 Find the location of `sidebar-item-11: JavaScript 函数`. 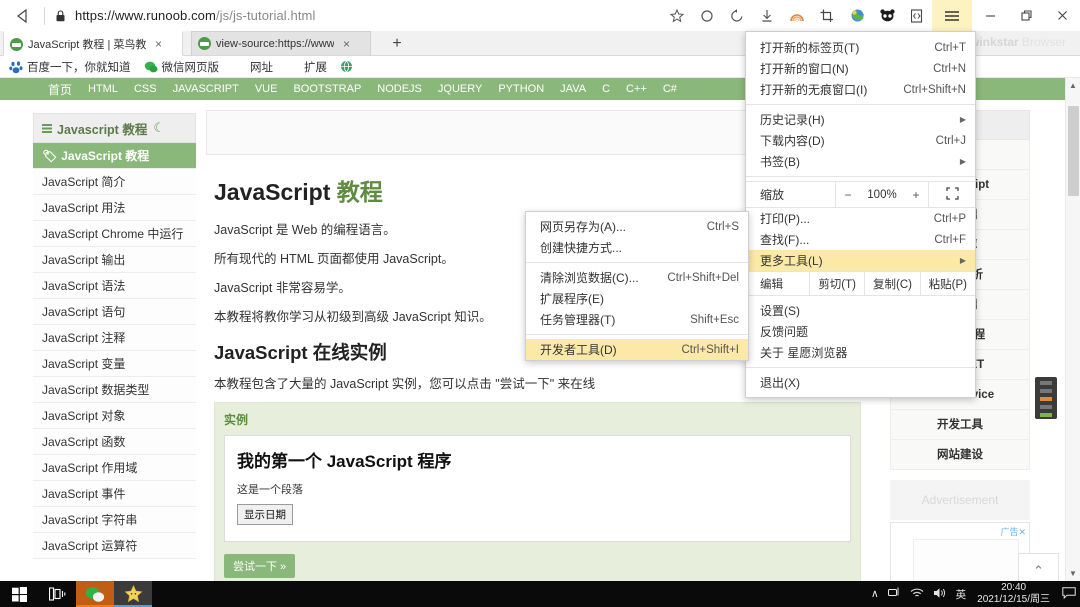

sidebar-item-11: JavaScript 函数 is located at coordinates (114, 442).